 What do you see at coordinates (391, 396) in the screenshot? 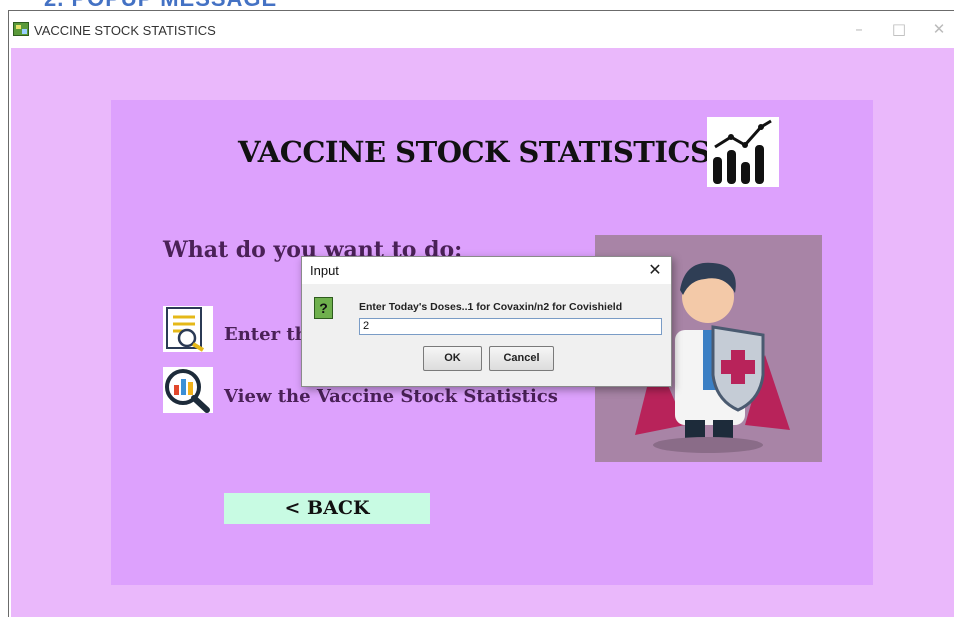
I see `view-statistics-option: View the Vaccine Stock Statistics` at bounding box center [391, 396].